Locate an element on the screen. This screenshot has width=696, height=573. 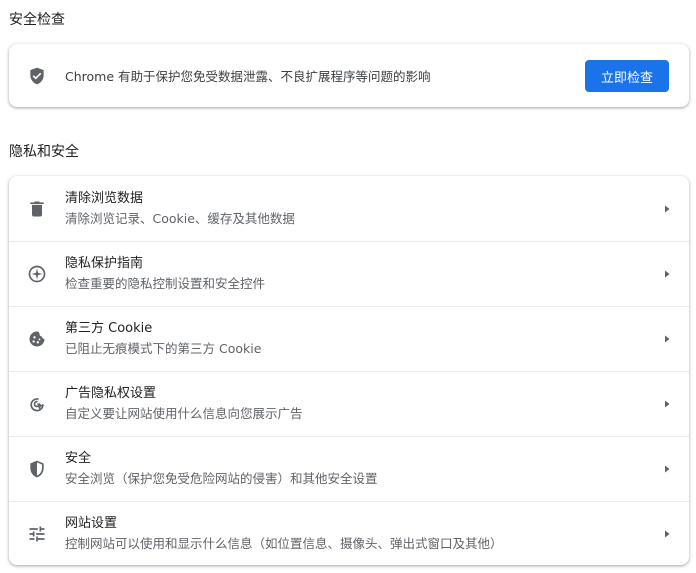
site-settings-item: 网站设置 控制网站可以使用和显示什么信息（如位置信息、摄像头、弹出式窗口及其他） is located at coordinates (349, 533).